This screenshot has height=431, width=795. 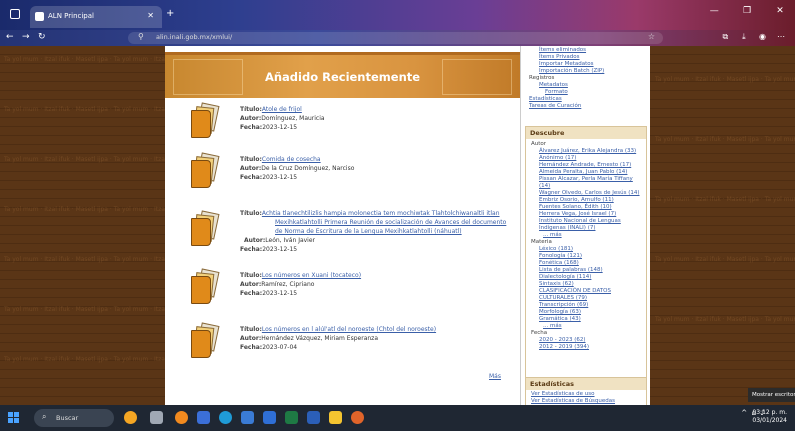 I want to click on record-title-link: Comida de cosecha, so click(x=291, y=159).